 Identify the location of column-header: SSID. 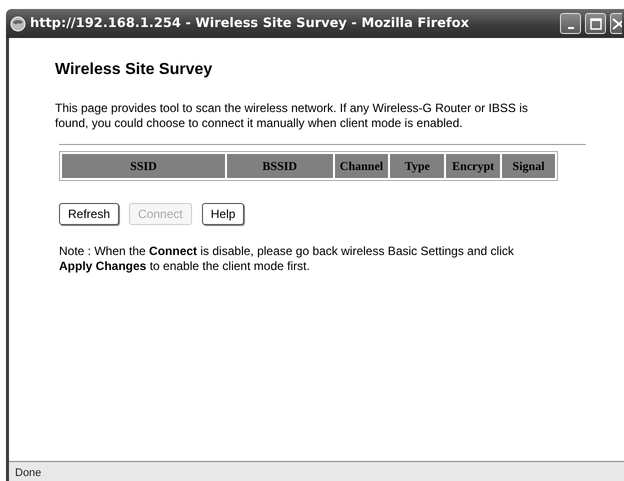
(144, 166).